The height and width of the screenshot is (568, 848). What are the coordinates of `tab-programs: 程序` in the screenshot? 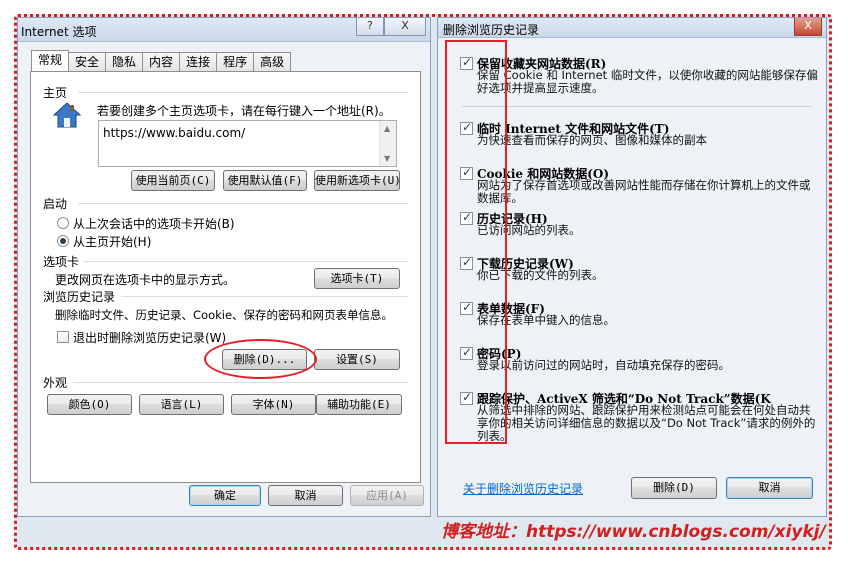 It's located at (235, 61).